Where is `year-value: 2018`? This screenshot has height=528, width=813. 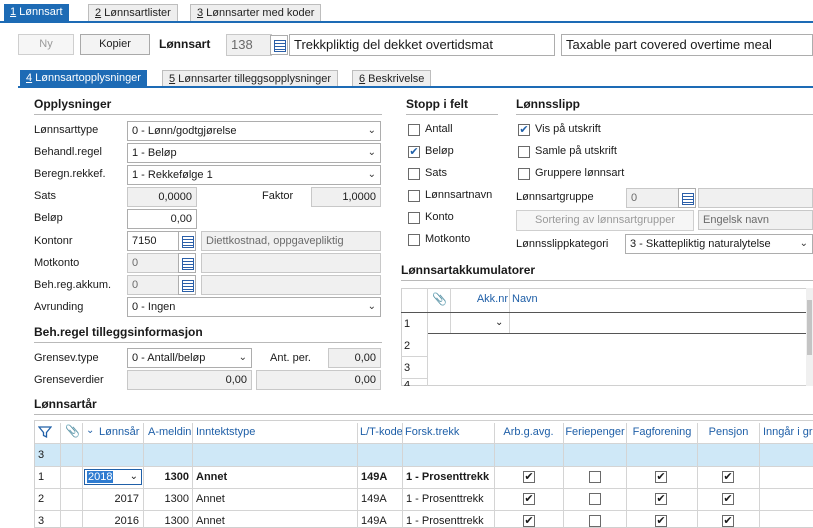
year-value: 2018 is located at coordinates (100, 477).